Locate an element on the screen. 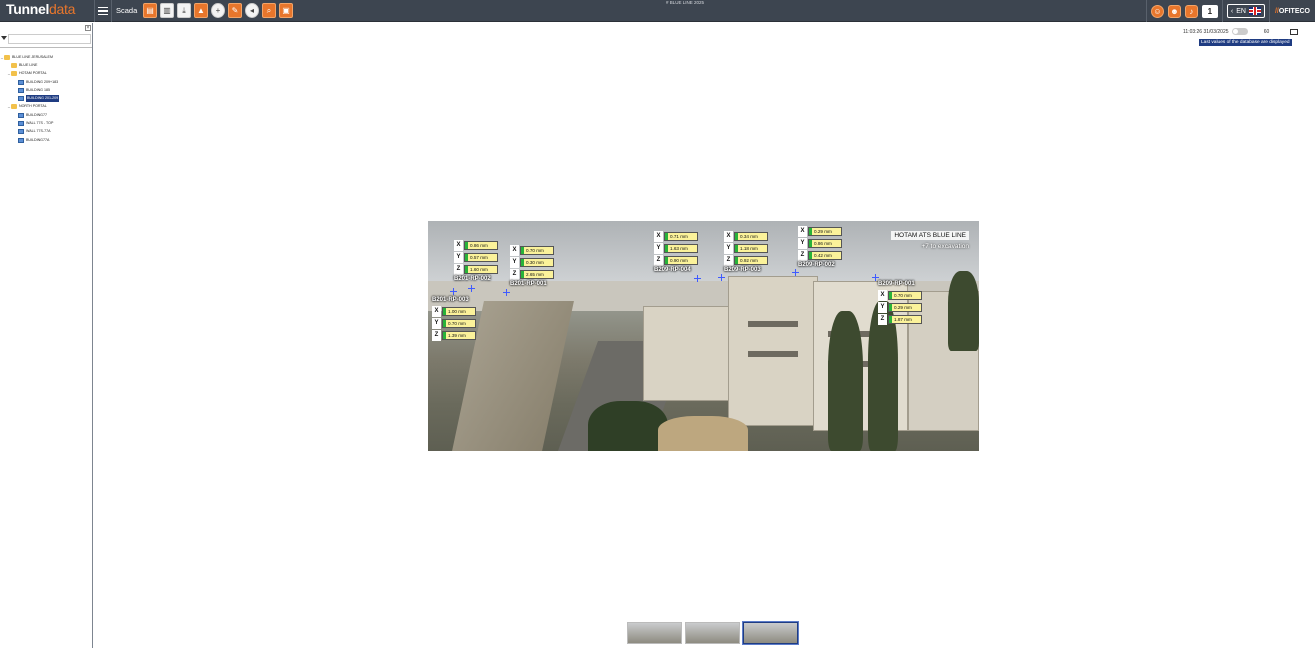  photo-tree is located at coordinates (628, 426).